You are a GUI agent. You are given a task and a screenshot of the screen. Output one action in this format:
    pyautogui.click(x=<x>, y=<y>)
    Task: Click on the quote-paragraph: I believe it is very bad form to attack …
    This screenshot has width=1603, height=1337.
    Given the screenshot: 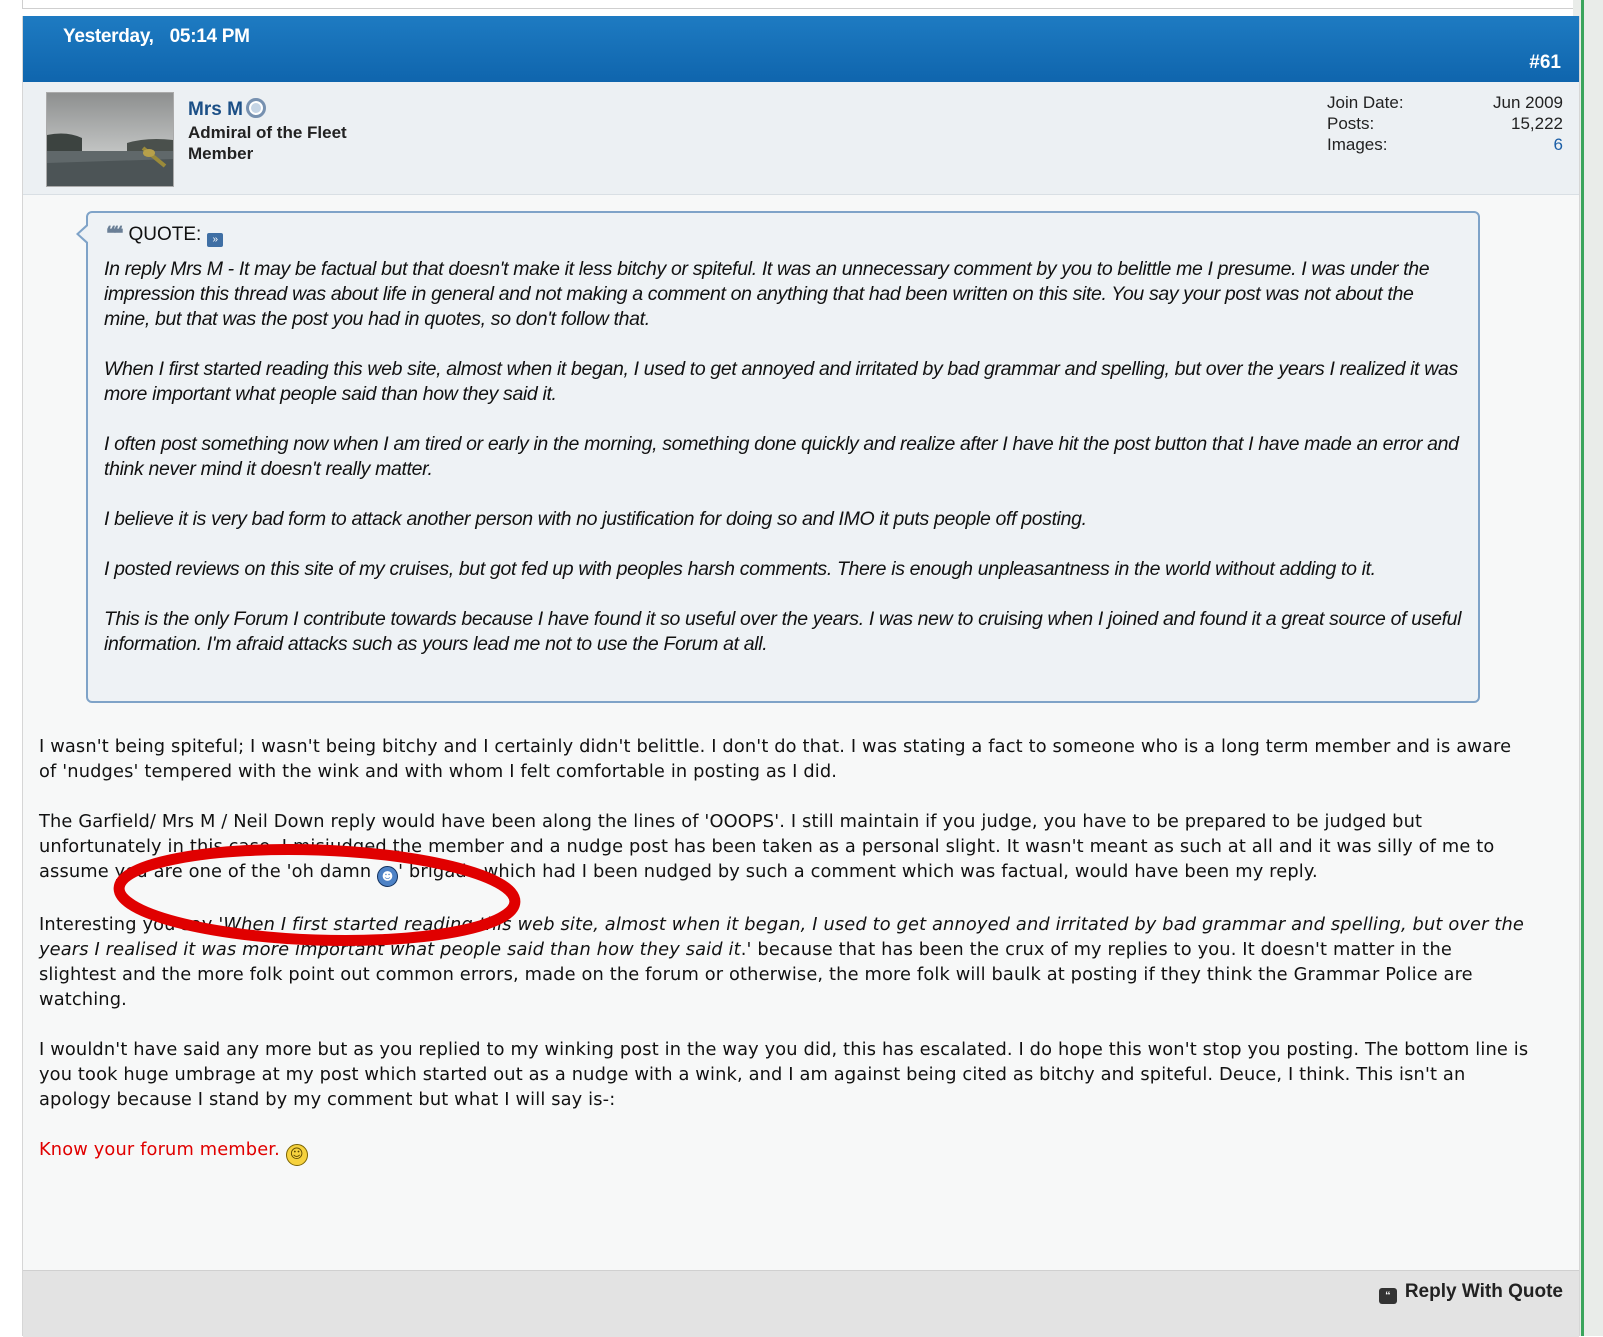 What is the action you would take?
    pyautogui.click(x=595, y=519)
    